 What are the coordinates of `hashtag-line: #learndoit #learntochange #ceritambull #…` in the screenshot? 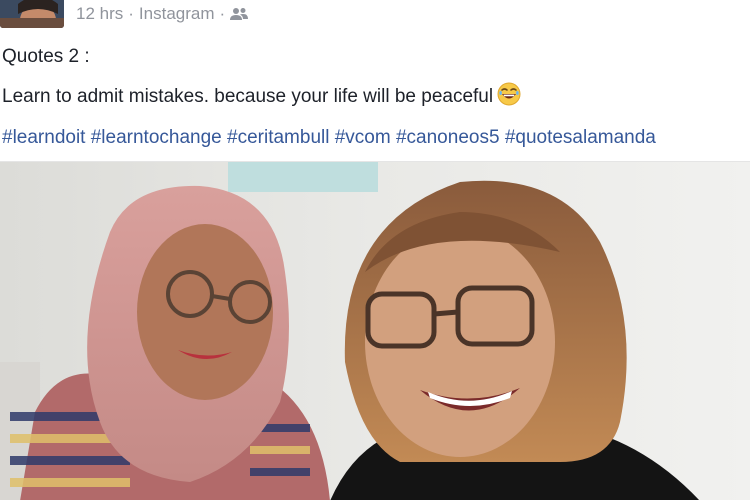 It's located at (375, 137).